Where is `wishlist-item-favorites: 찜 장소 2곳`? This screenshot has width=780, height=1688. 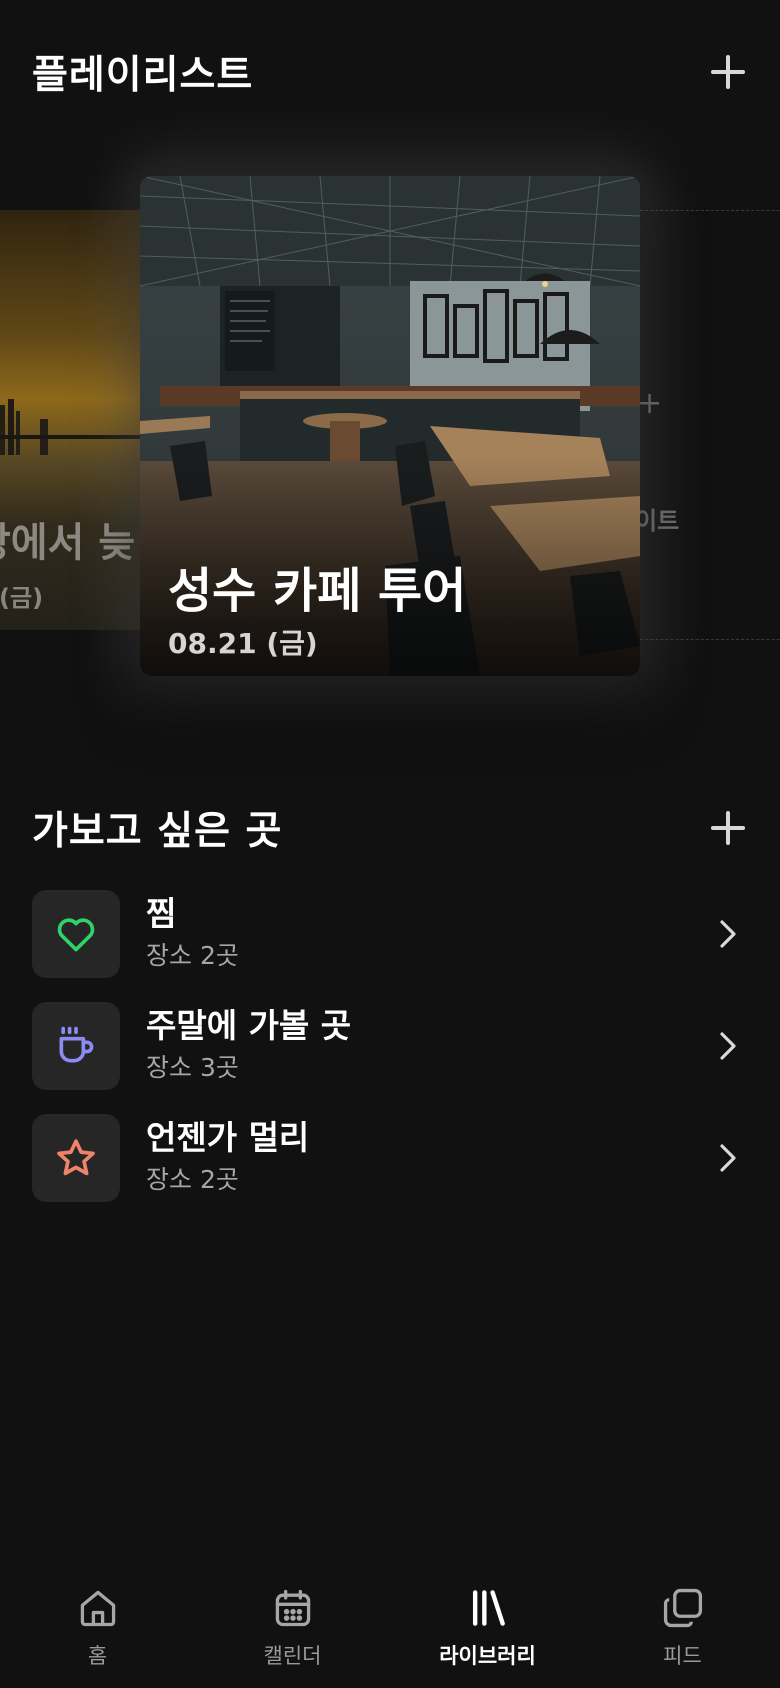
wishlist-item-favorites: 찜 장소 2곳 is located at coordinates (390, 934).